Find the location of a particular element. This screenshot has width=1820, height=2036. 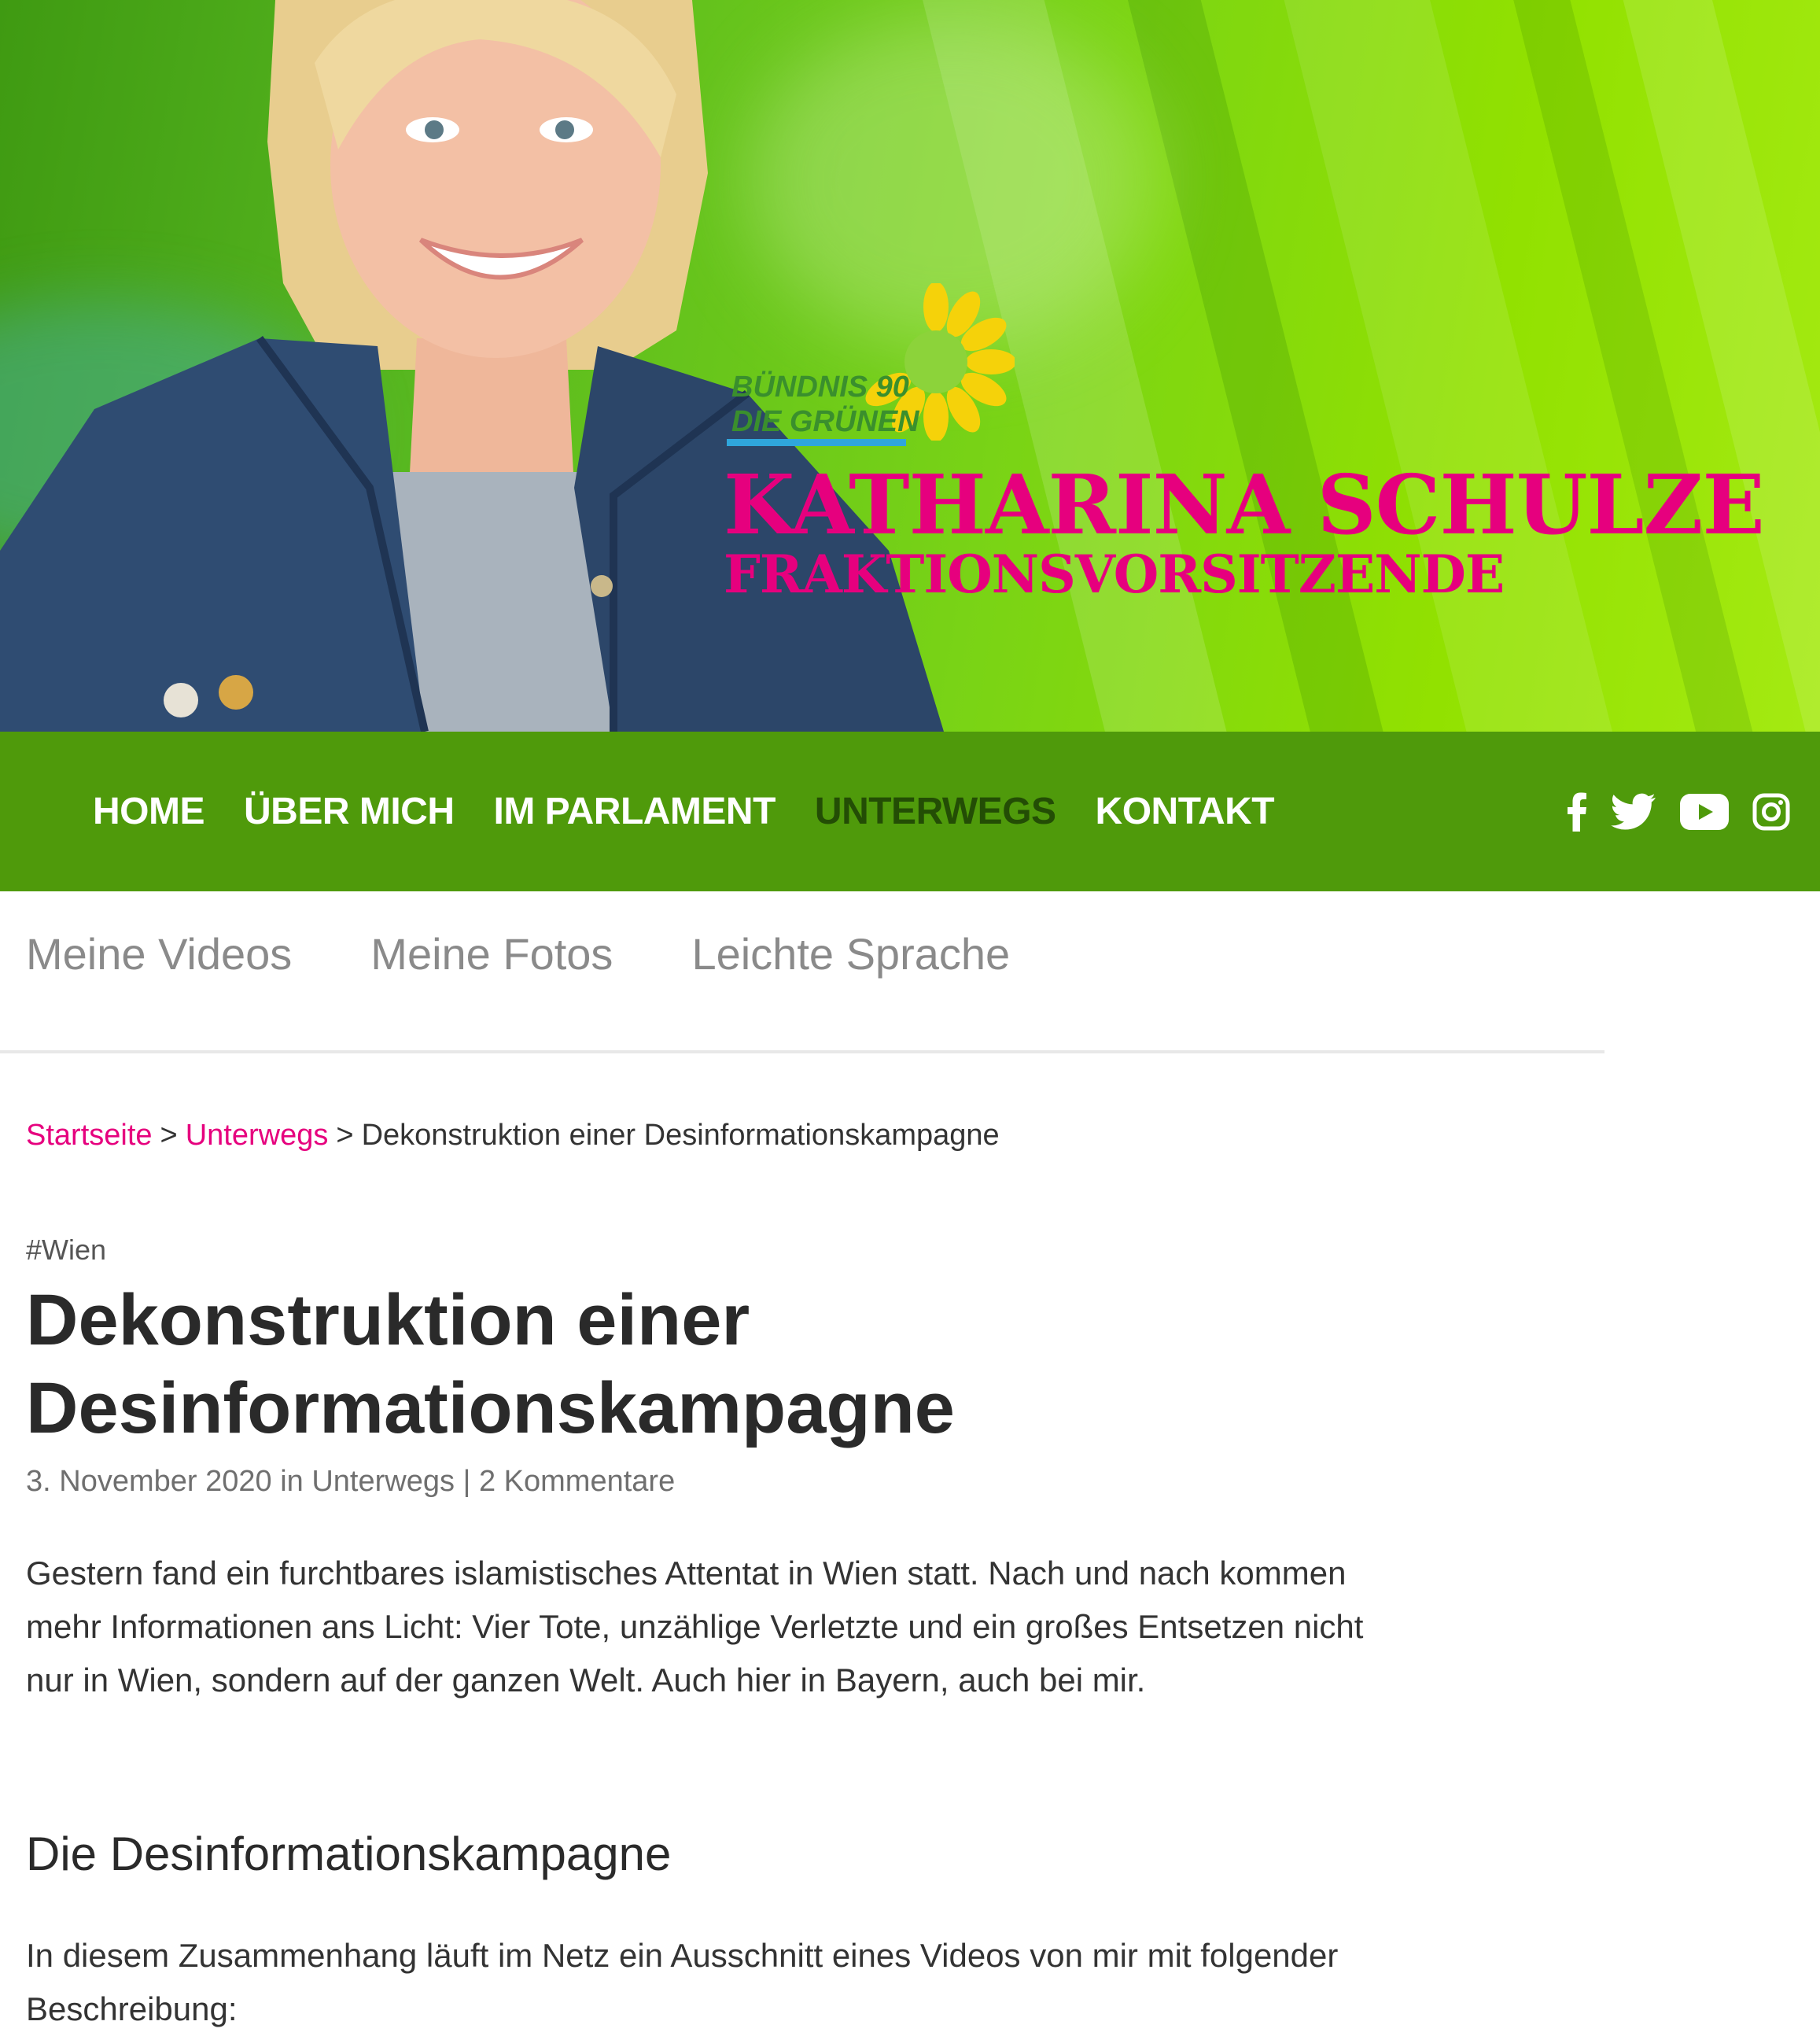

party-name-line1: BÜNDNIS 90 is located at coordinates (820, 387).